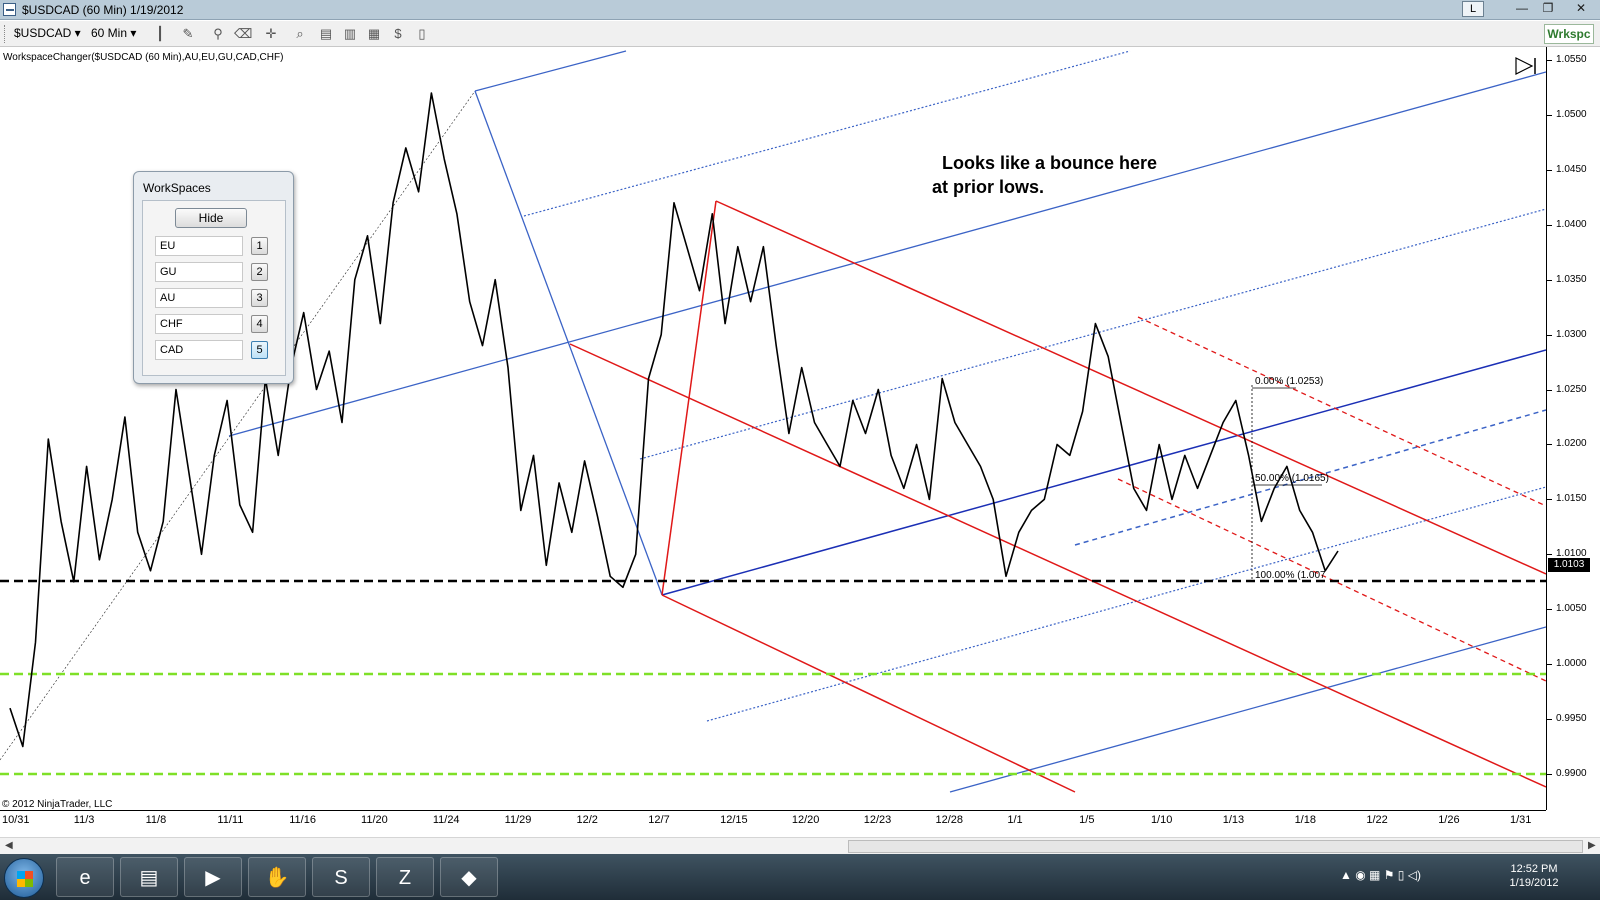 The image size is (1600, 900). Describe the element at coordinates (199, 350) in the screenshot. I see `workspace-name-field: CAD` at that location.